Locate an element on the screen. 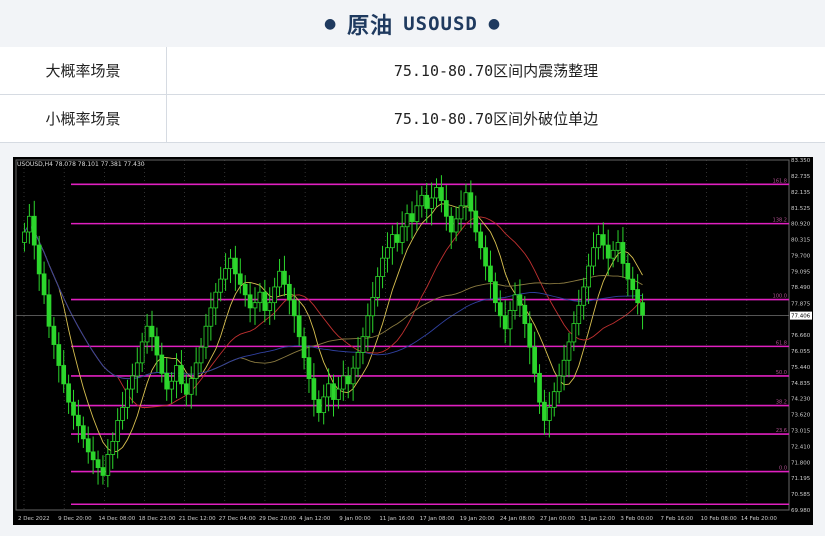  symbol-info: USOUSD,H4 78.078 78.101 77.381 77.430 is located at coordinates (81, 164).